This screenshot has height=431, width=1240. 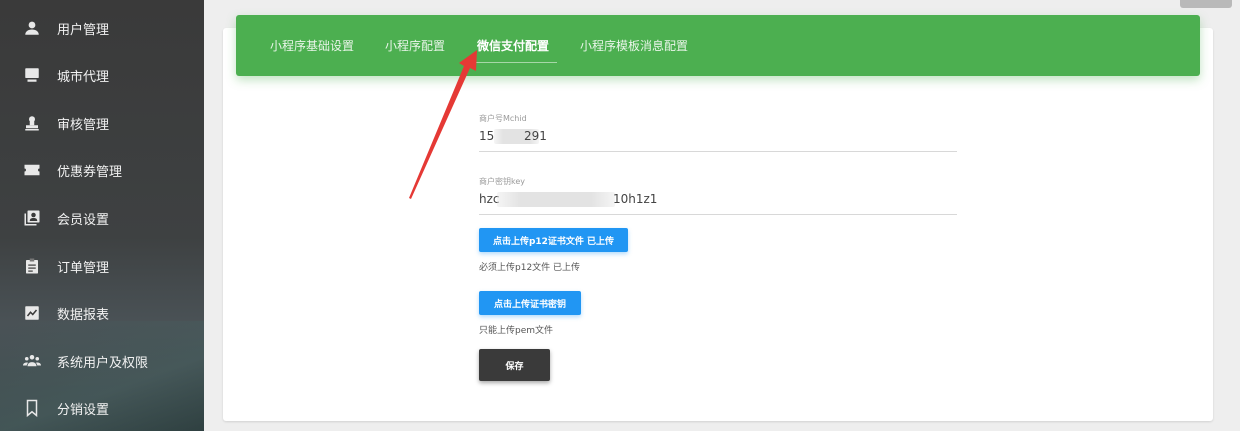 I want to click on user-icon, so click(x=32, y=28).